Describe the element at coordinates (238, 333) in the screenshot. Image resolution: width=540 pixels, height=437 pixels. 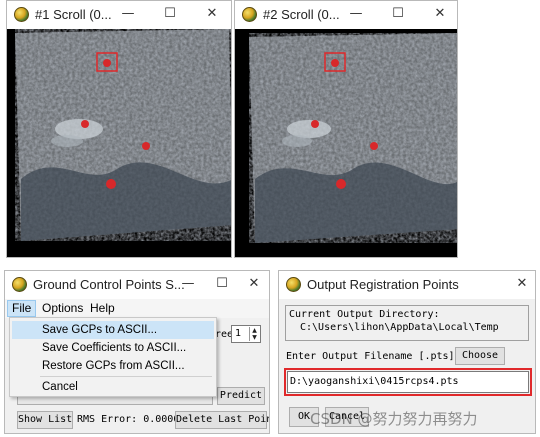
I see `degree-value: 1` at that location.